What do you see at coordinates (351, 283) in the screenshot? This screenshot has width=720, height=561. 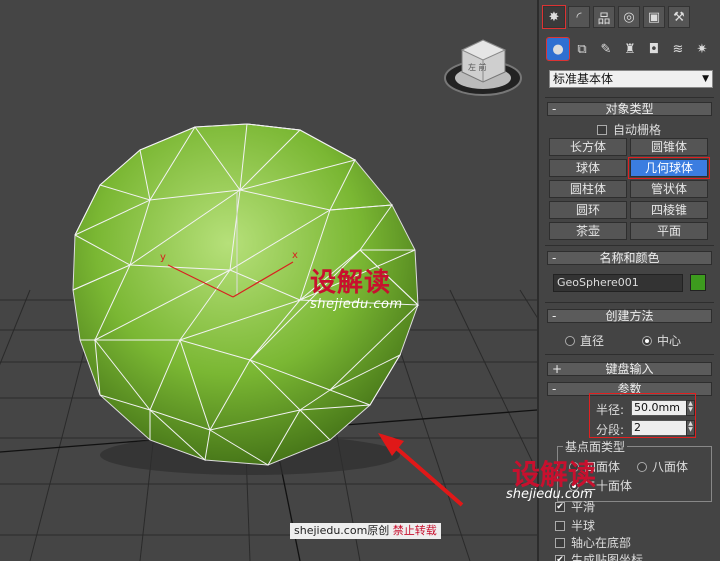 I see `watermark-brand: 设解读` at bounding box center [351, 283].